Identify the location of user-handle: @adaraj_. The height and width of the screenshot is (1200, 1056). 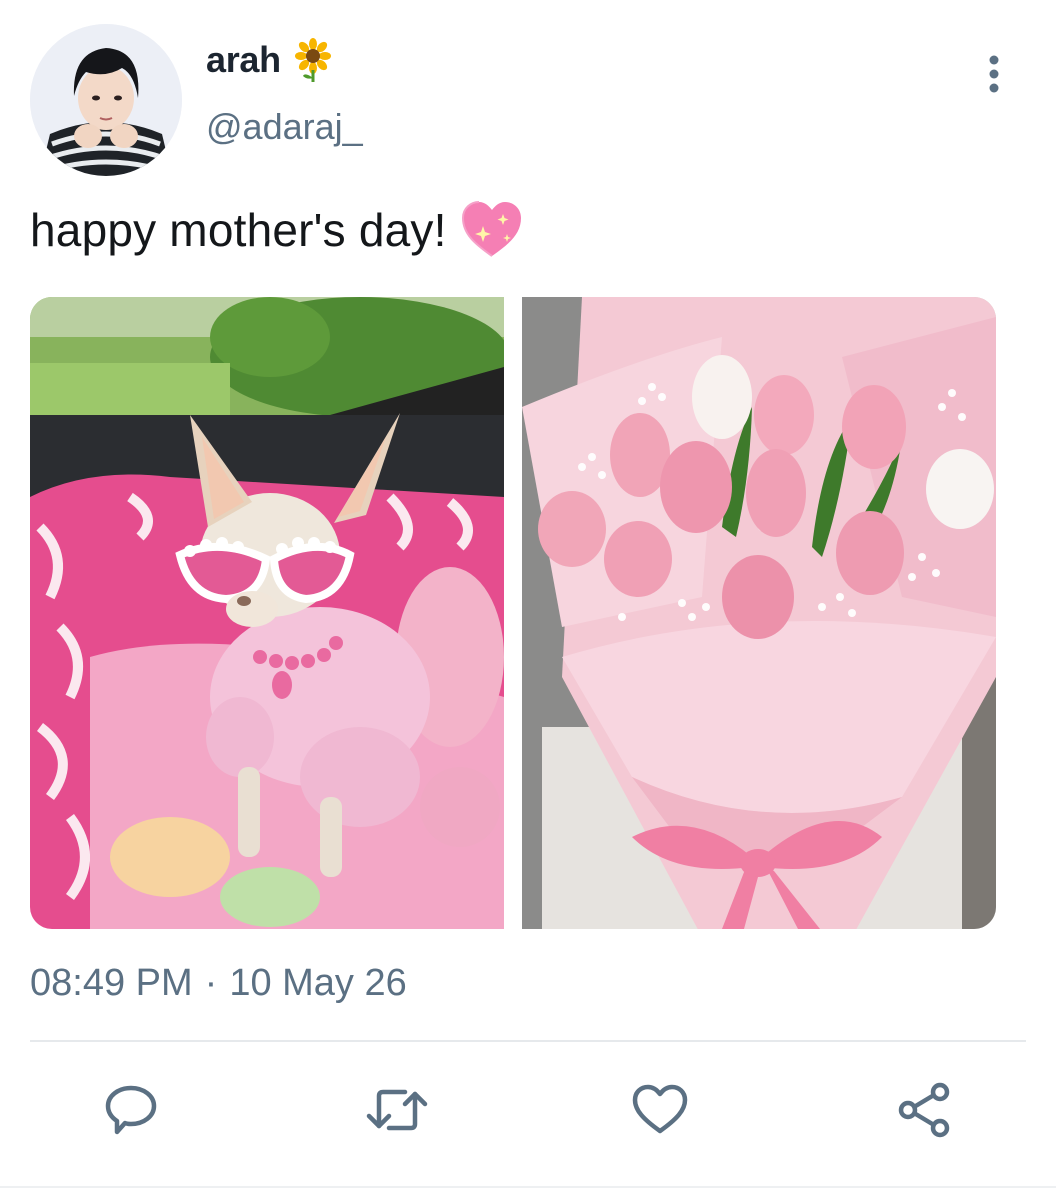
(284, 127).